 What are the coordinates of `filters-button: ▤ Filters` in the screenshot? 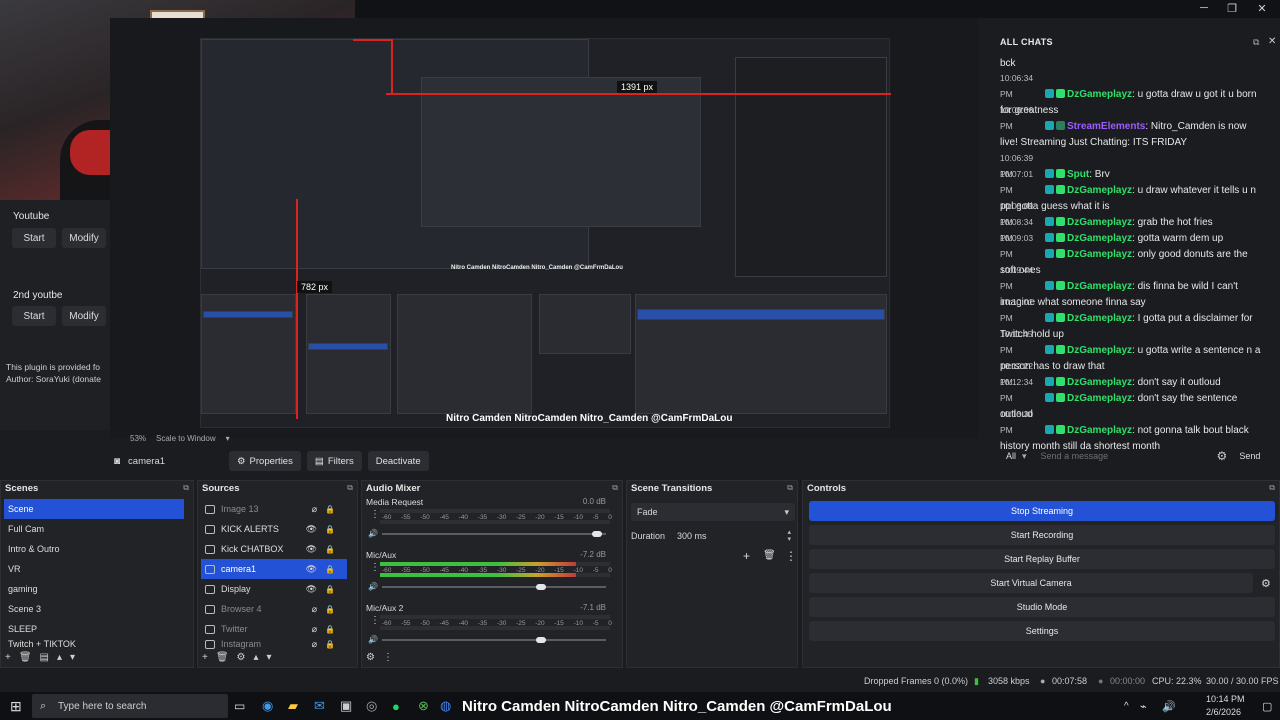 It's located at (334, 461).